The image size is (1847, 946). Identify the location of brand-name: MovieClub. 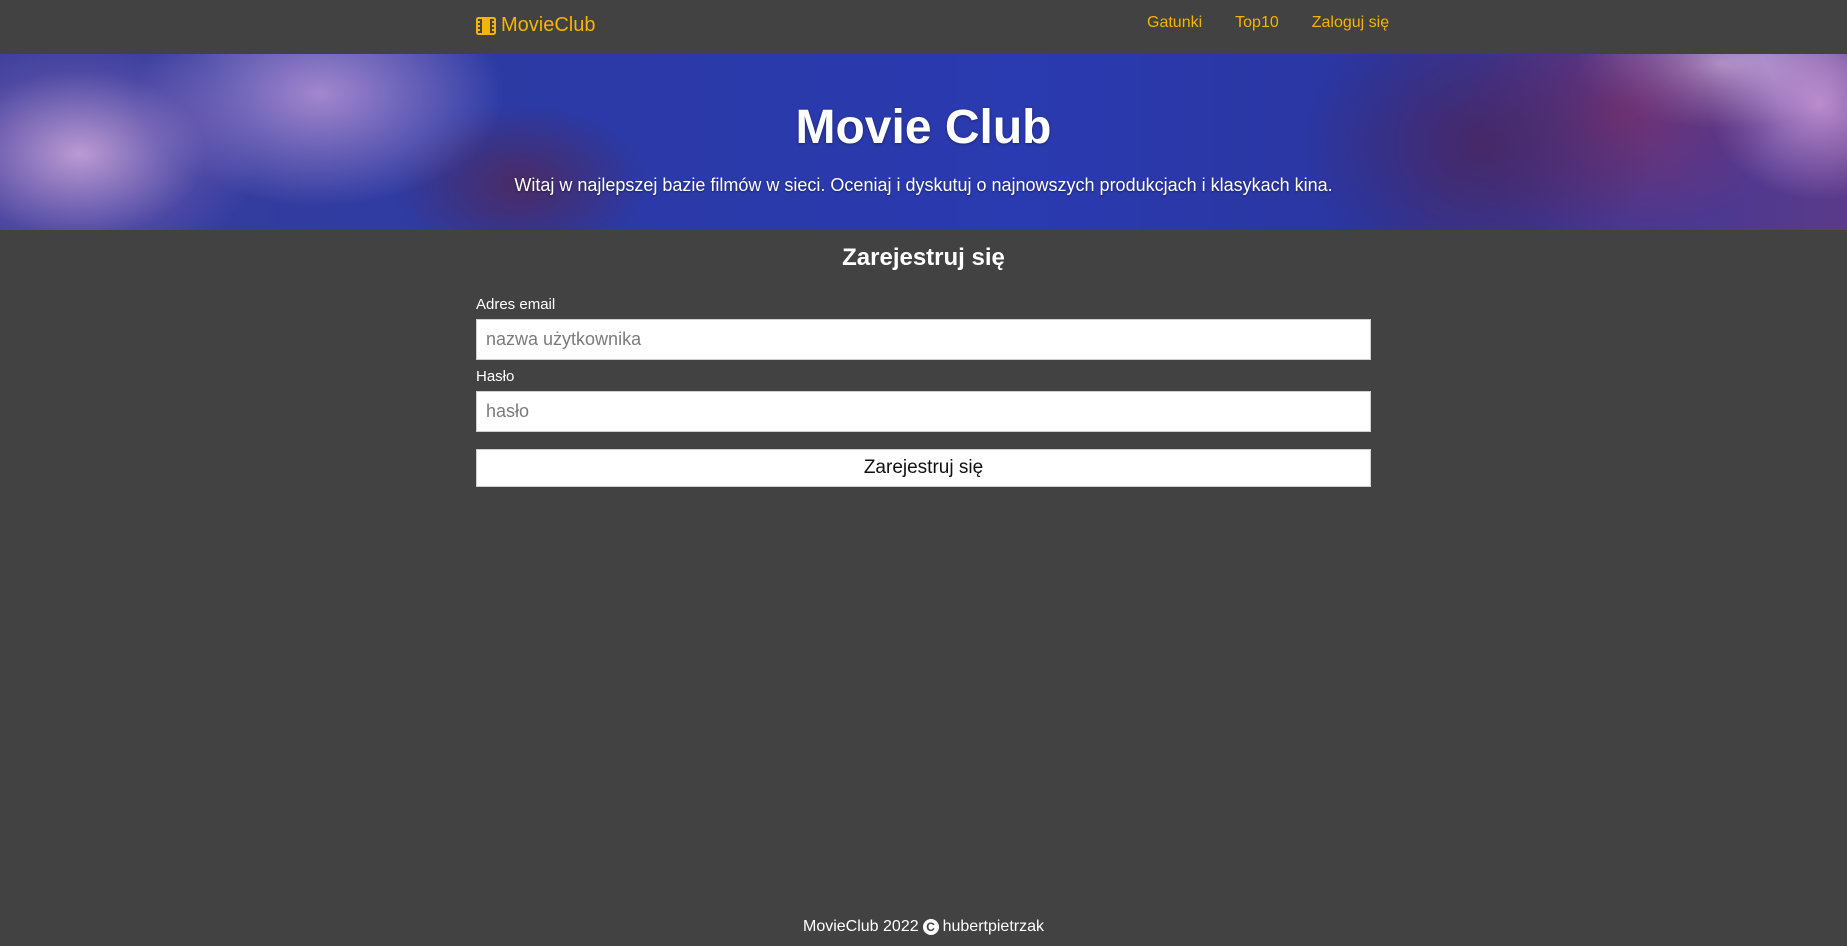
(548, 25).